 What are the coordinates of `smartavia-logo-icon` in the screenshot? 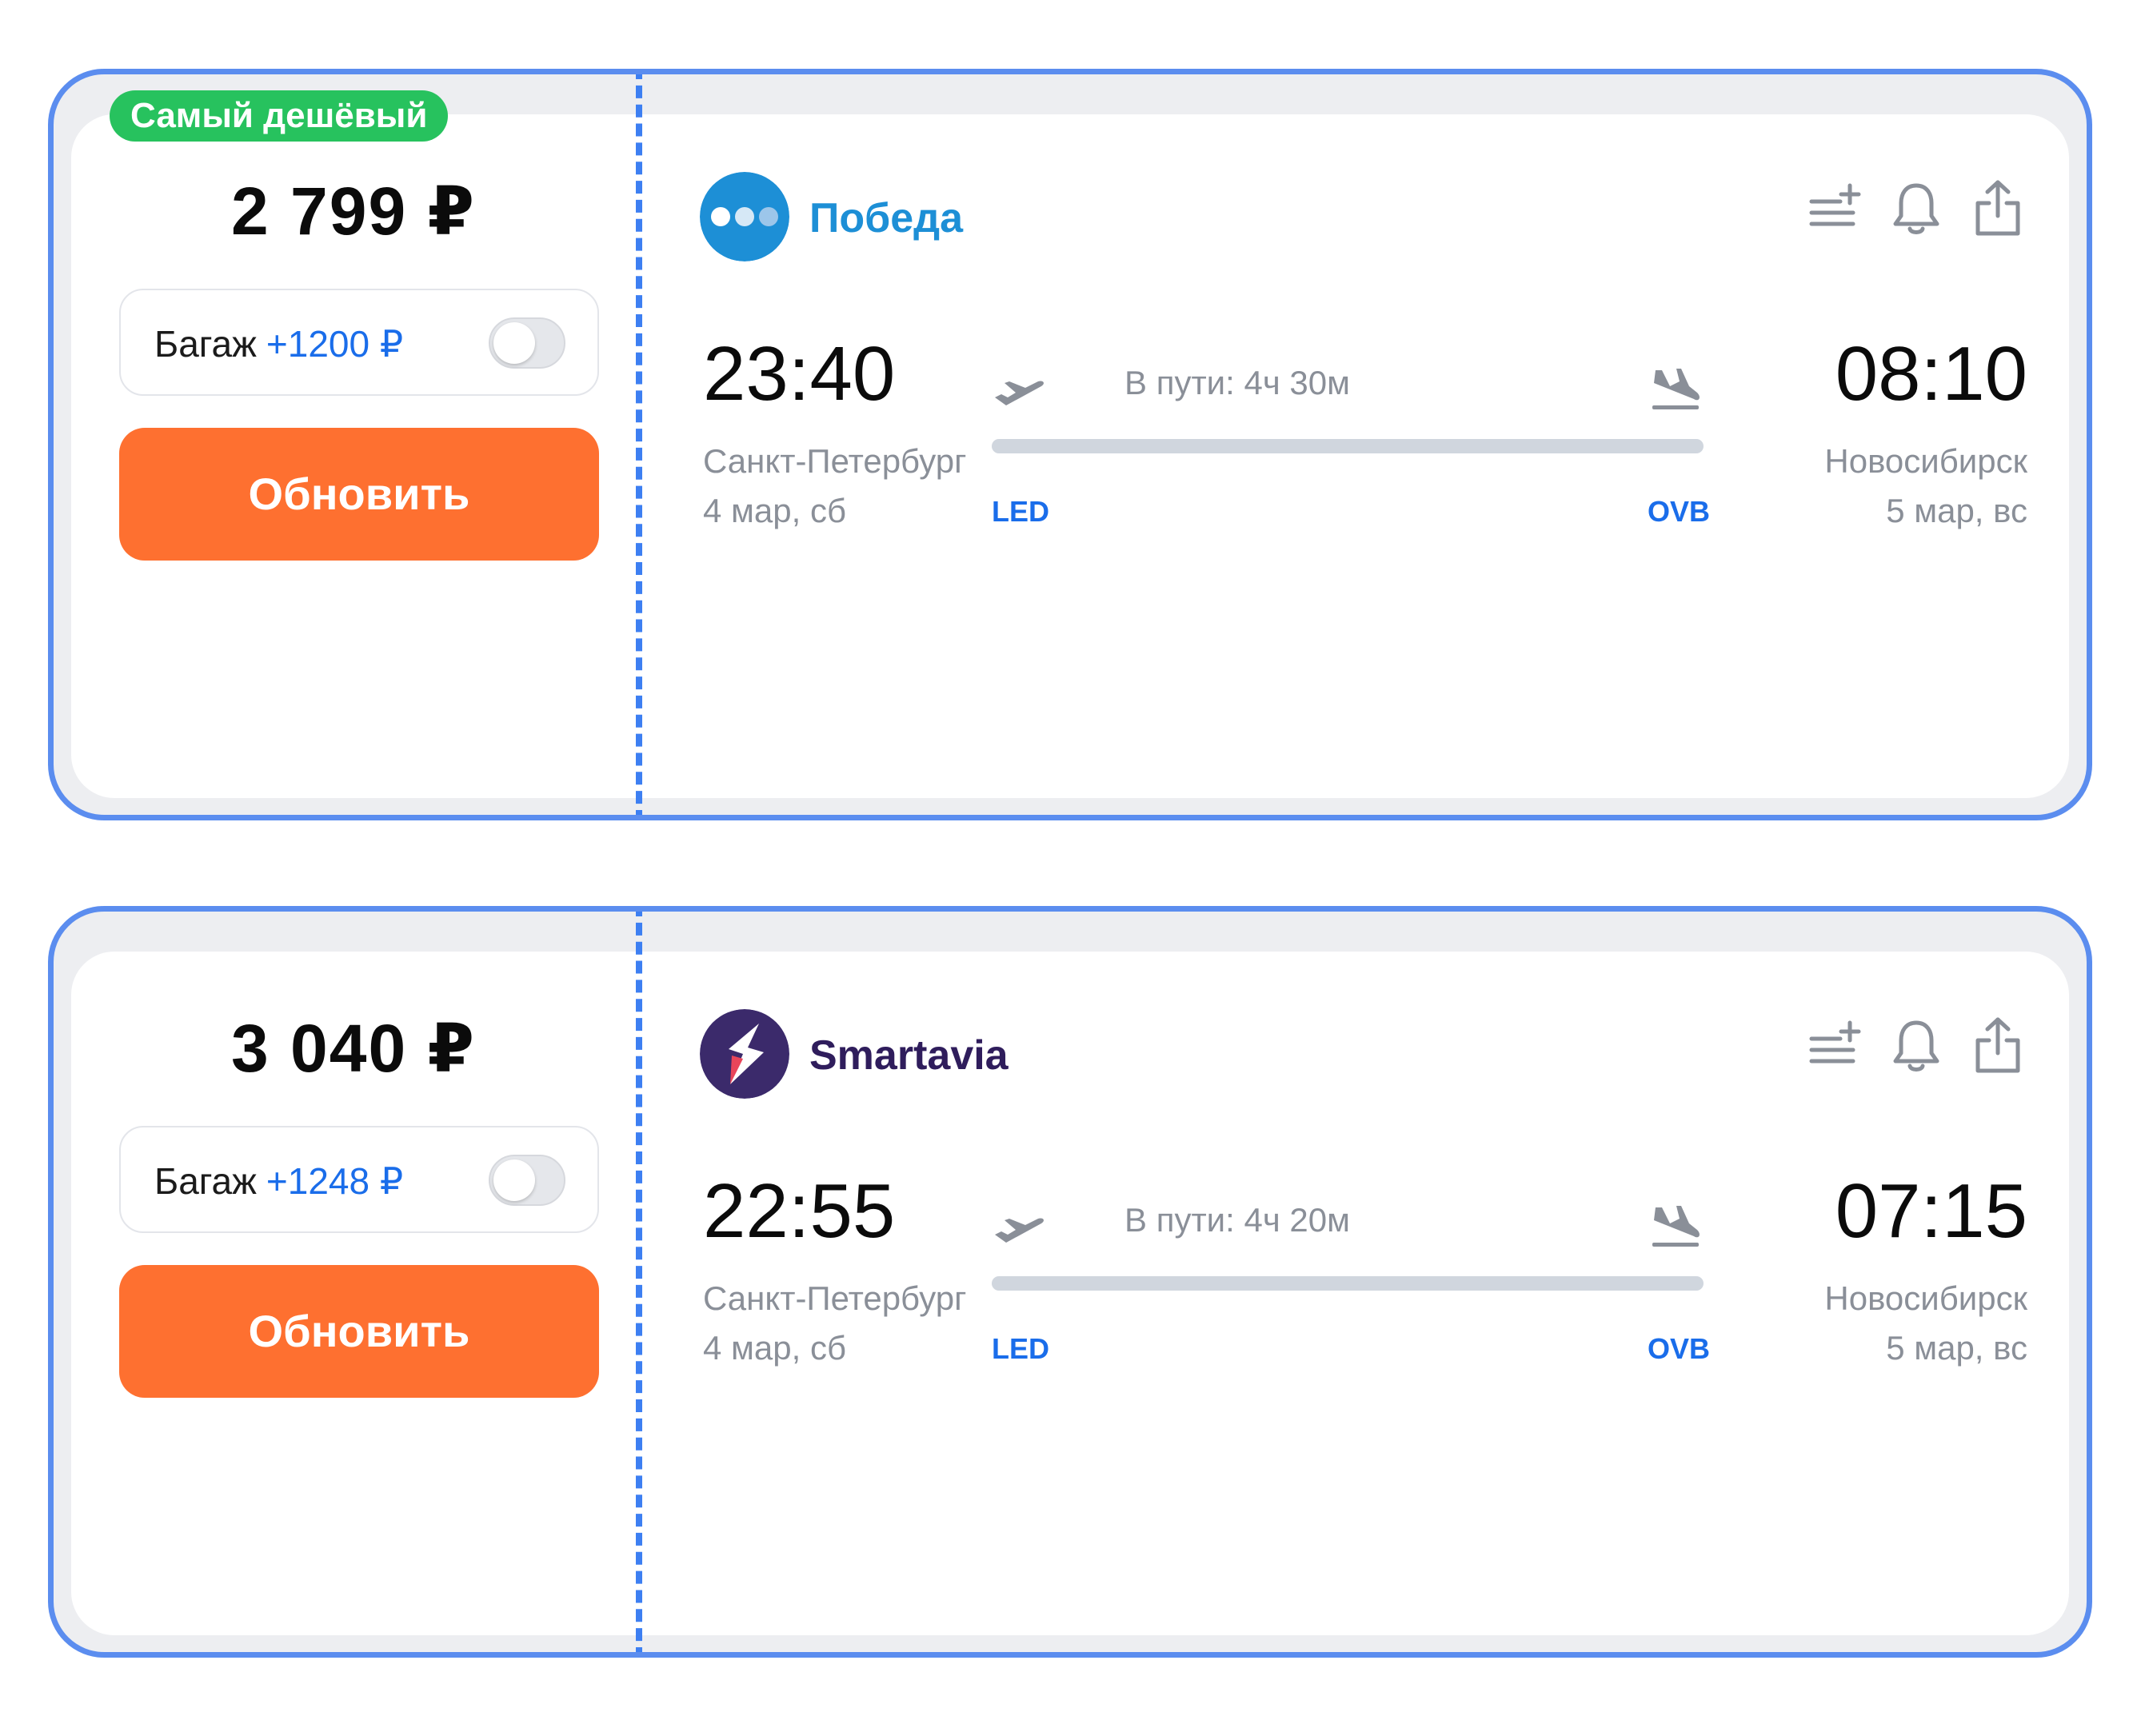 It's located at (744, 1054).